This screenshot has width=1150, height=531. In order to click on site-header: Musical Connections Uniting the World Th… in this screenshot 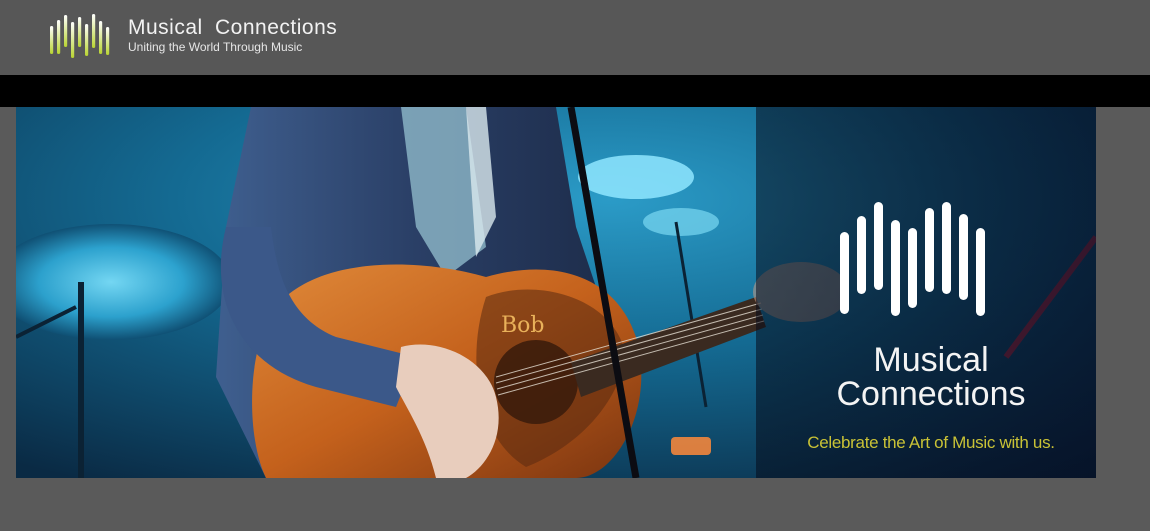, I will do `click(575, 37)`.